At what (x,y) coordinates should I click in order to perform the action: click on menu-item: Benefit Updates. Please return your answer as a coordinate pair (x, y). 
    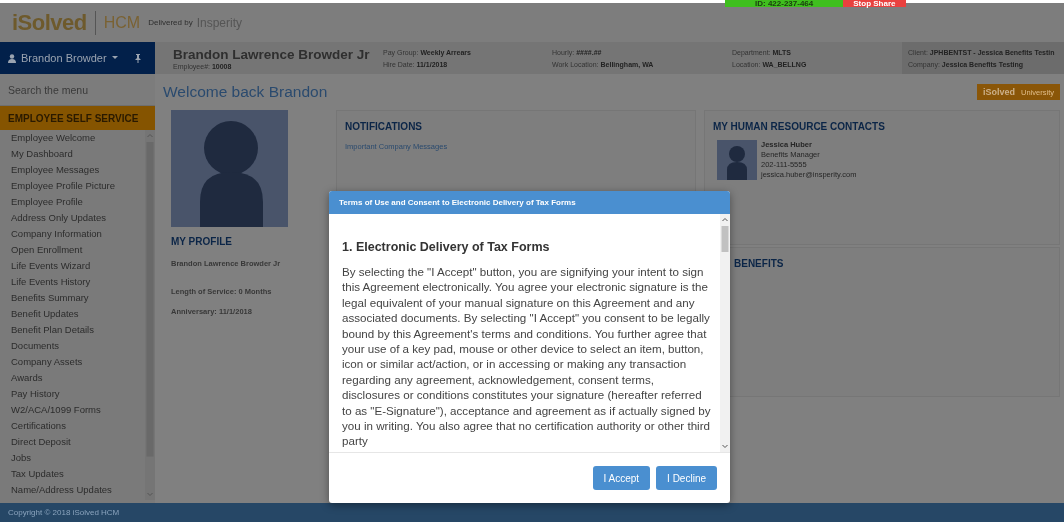
    Looking at the image, I should click on (72, 314).